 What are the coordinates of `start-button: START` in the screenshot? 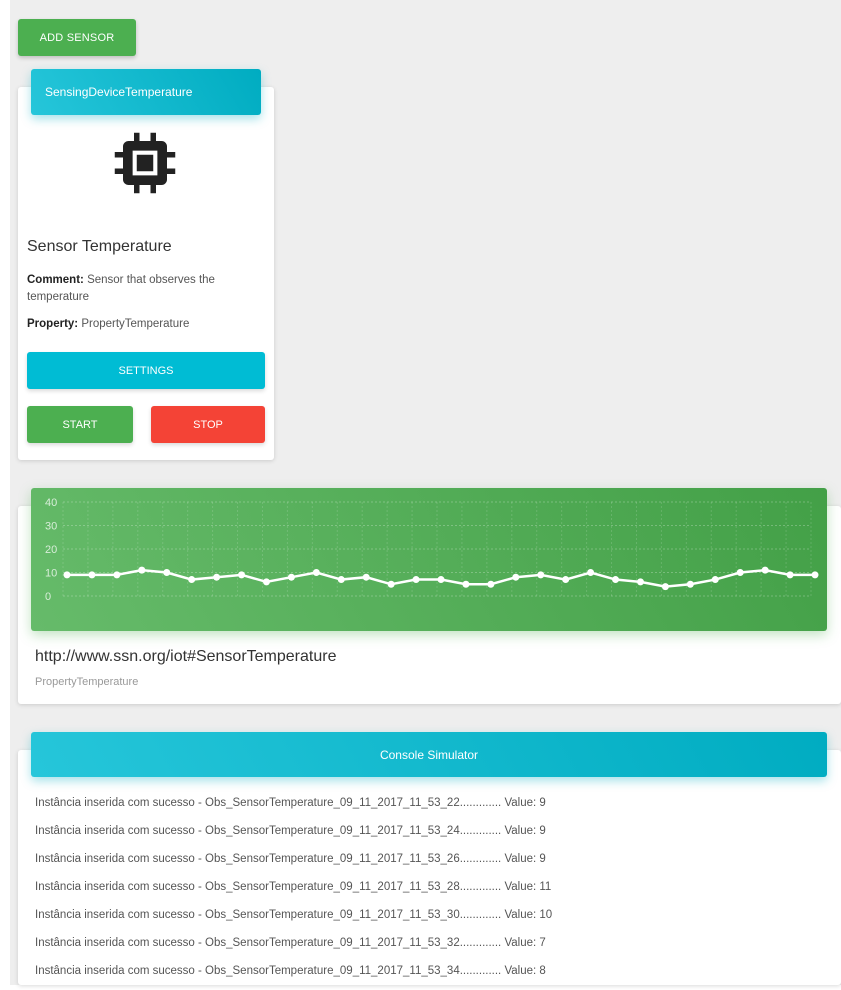 It's located at (80, 424).